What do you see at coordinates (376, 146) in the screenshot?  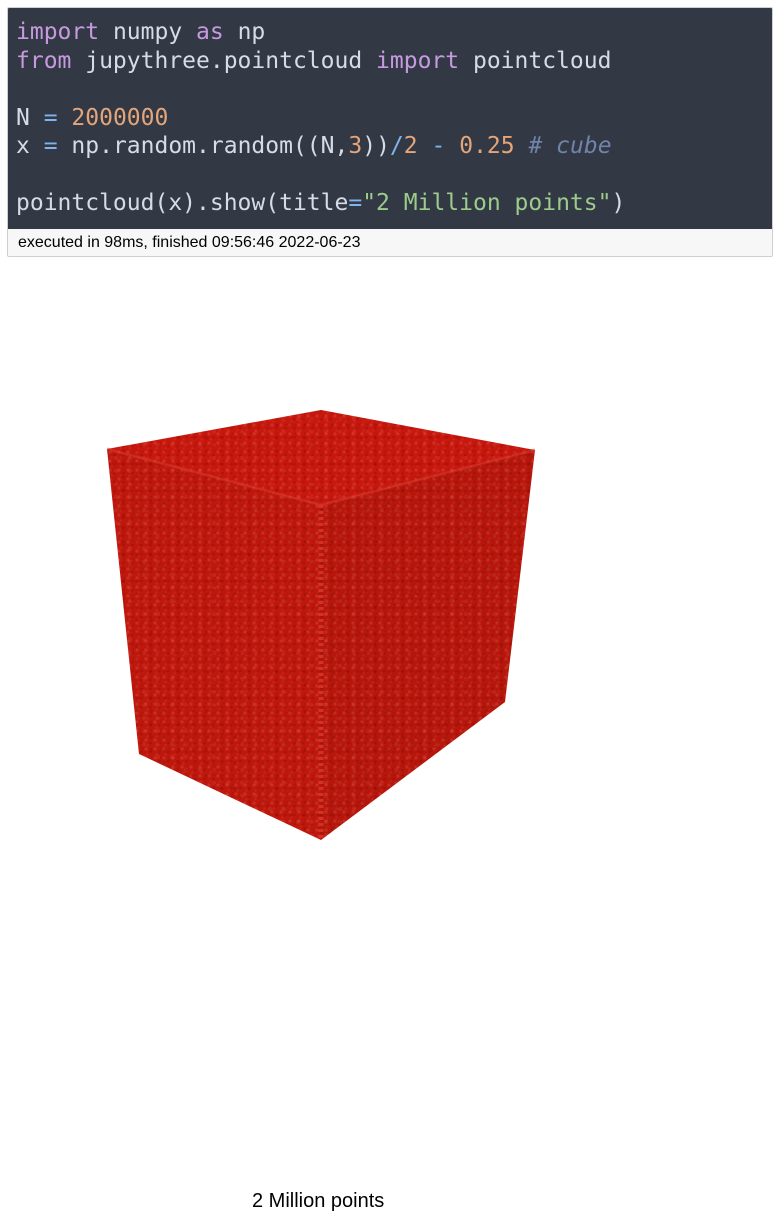 I see `code-token: ))` at bounding box center [376, 146].